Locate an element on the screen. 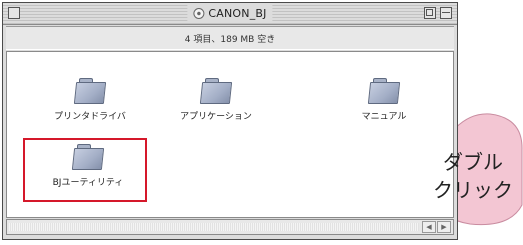 Image resolution: width=523 pixels, height=245 pixels. folder-item-printer-driver: プリンタドライバ is located at coordinates (90, 100).